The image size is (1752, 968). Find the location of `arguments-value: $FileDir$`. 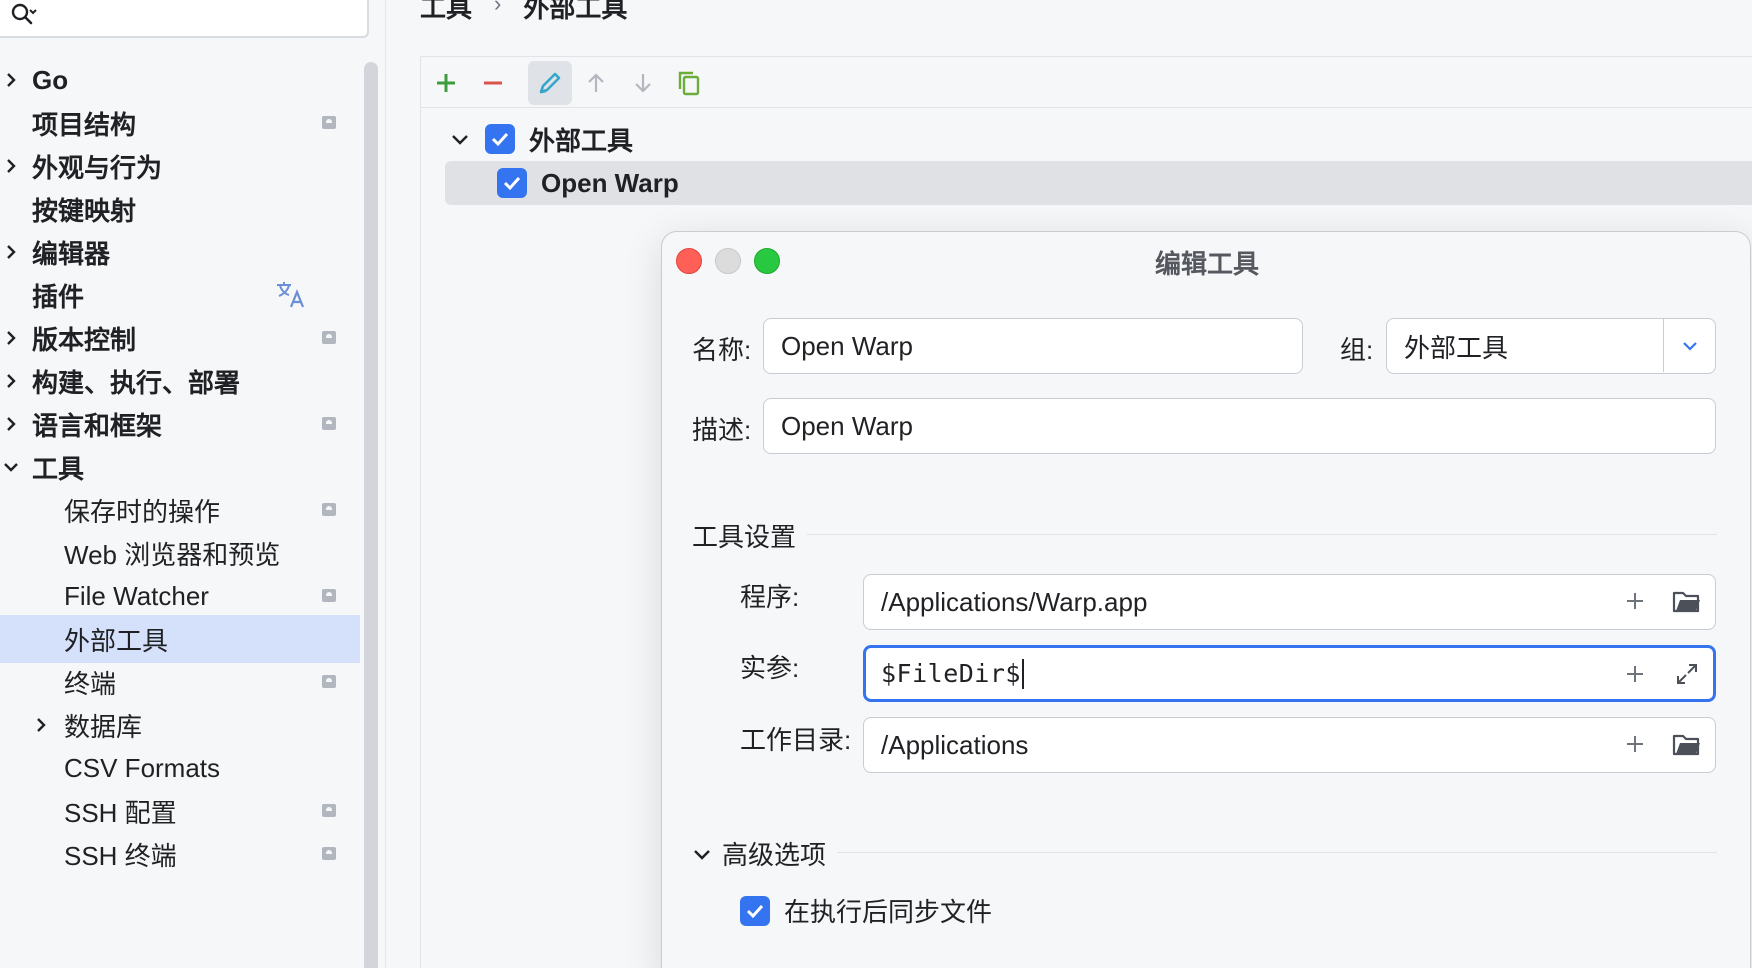

arguments-value: $FileDir$ is located at coordinates (951, 673).